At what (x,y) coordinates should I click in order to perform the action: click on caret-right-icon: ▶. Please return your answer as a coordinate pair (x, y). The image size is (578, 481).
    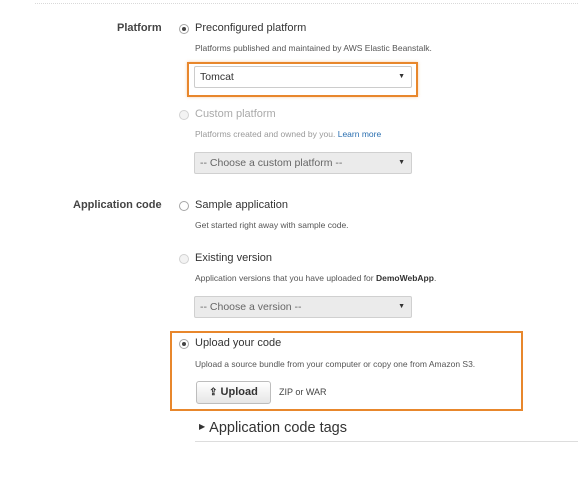
    Looking at the image, I should click on (202, 426).